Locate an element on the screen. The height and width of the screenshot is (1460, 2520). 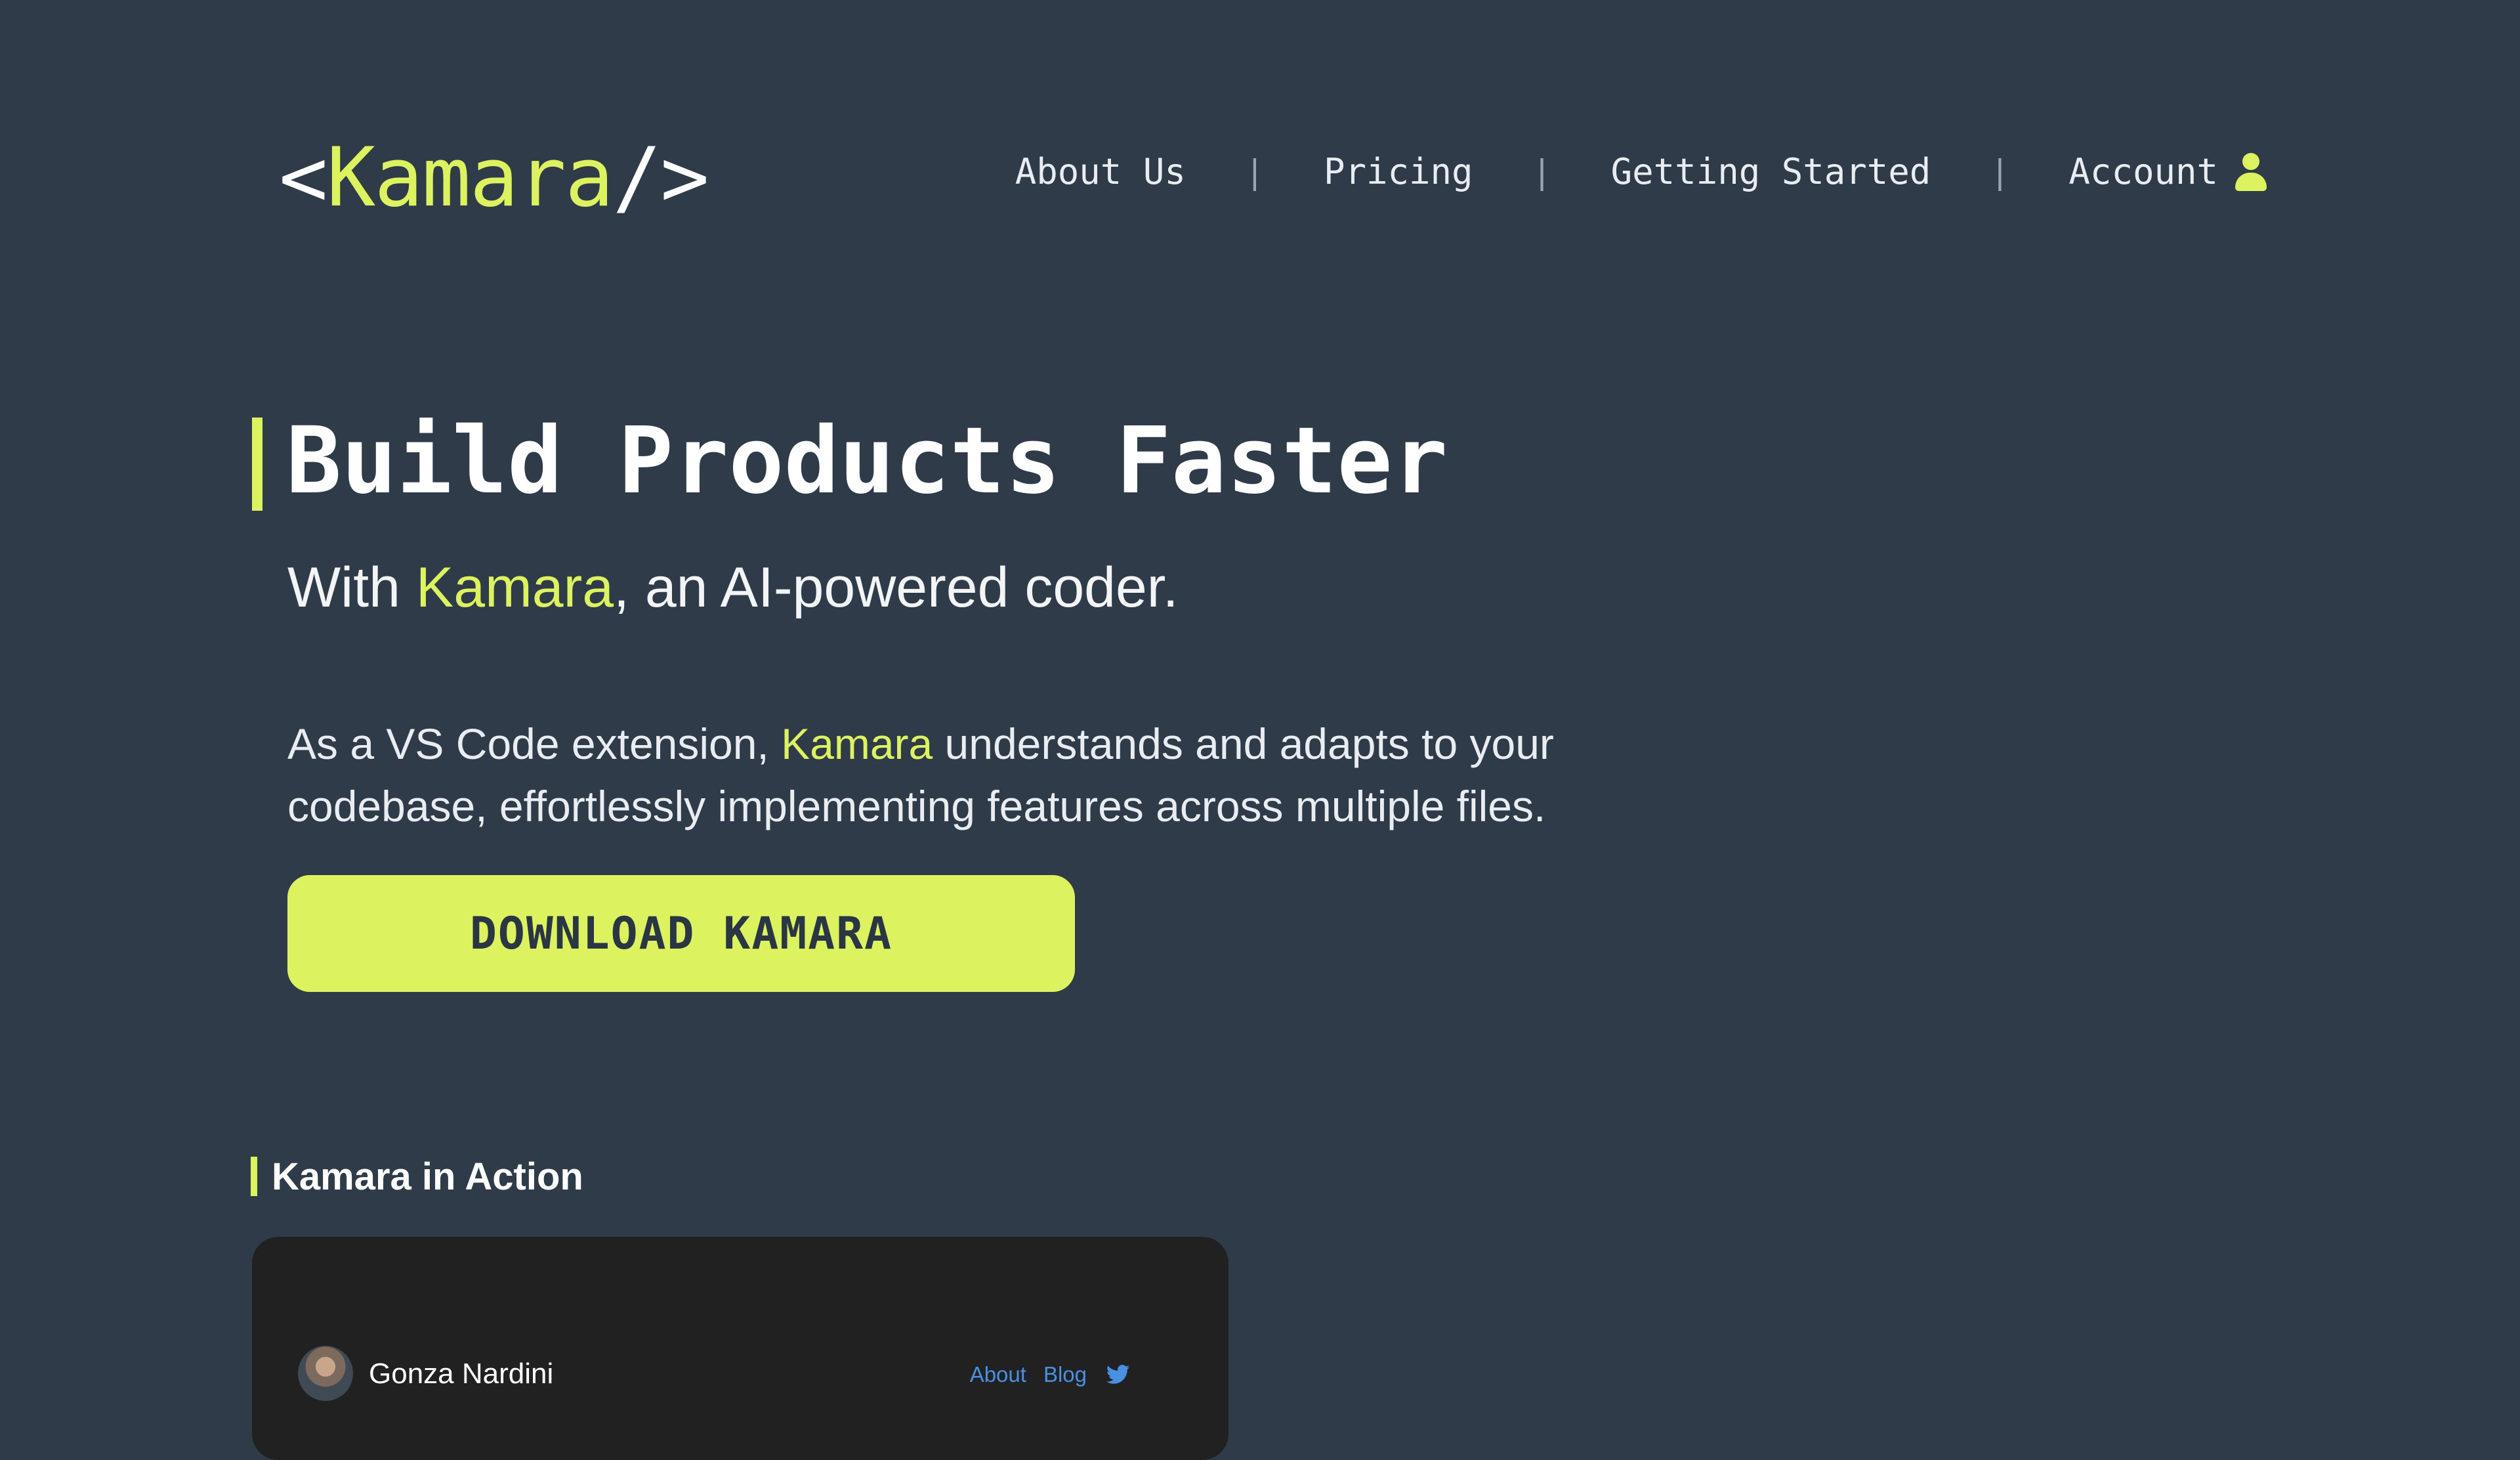
nav-pricing: Pricing is located at coordinates (1398, 172).